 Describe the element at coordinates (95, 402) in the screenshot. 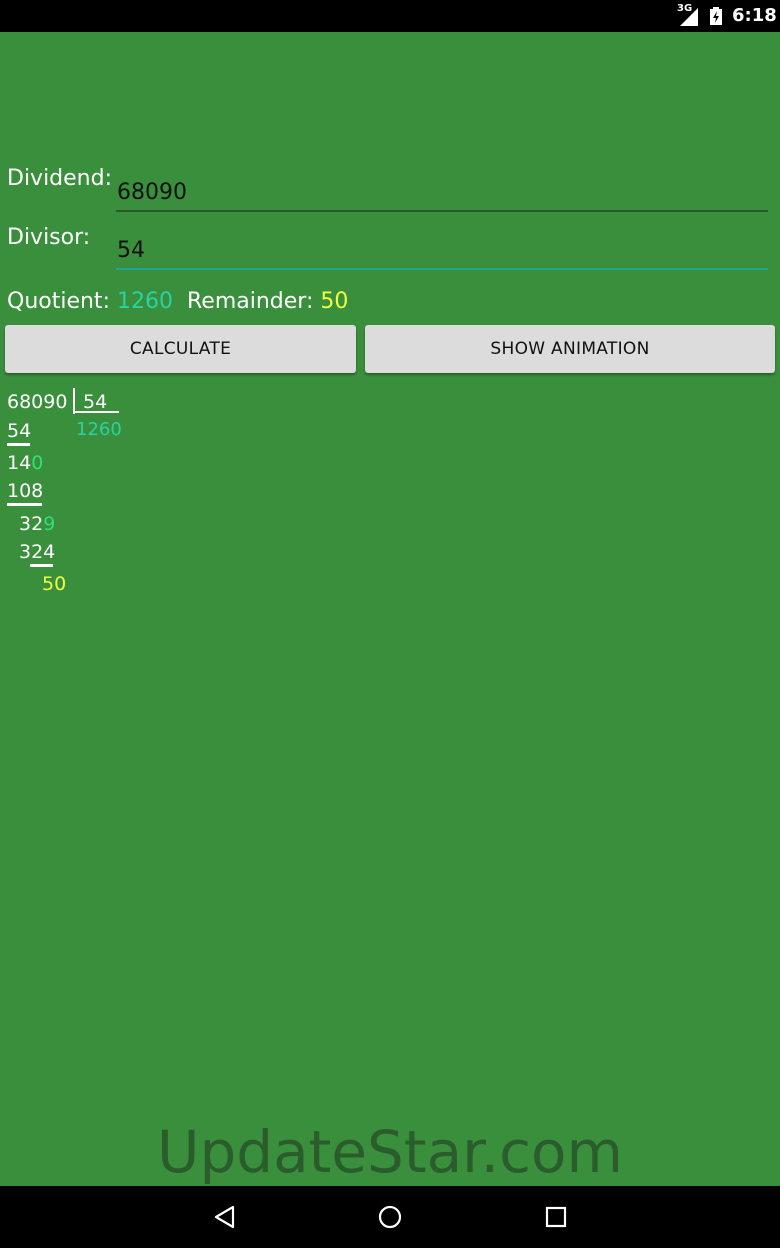

I see `ld-divisor: 54` at that location.